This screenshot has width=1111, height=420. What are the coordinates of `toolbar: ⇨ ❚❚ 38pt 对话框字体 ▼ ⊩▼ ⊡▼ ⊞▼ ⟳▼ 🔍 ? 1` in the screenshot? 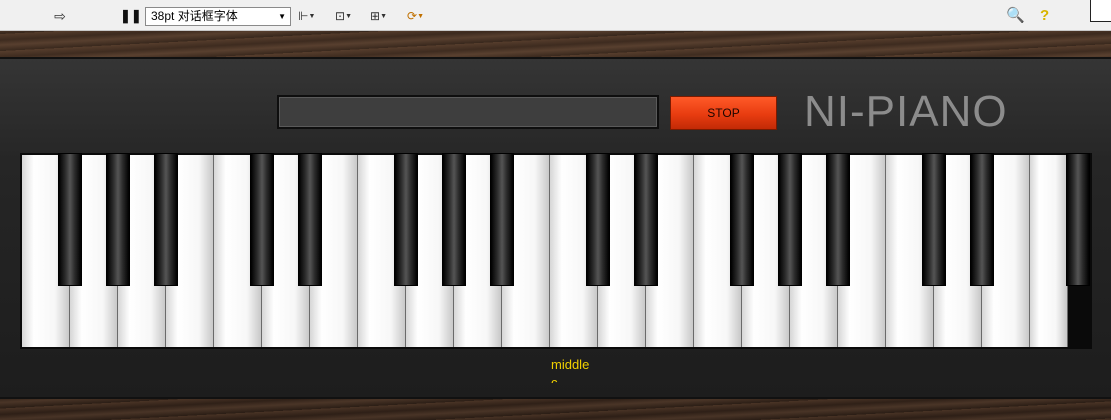 It's located at (555, 15).